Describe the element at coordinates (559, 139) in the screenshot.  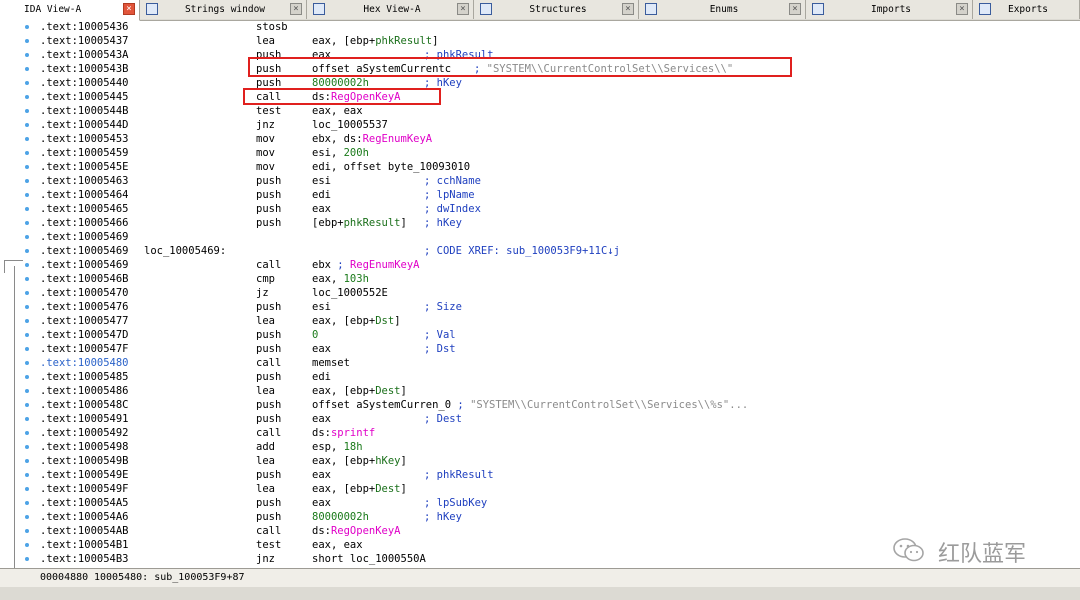
I see `listing-line: .text:10005453 mov ebx, ds:RegEnumKeyA` at that location.